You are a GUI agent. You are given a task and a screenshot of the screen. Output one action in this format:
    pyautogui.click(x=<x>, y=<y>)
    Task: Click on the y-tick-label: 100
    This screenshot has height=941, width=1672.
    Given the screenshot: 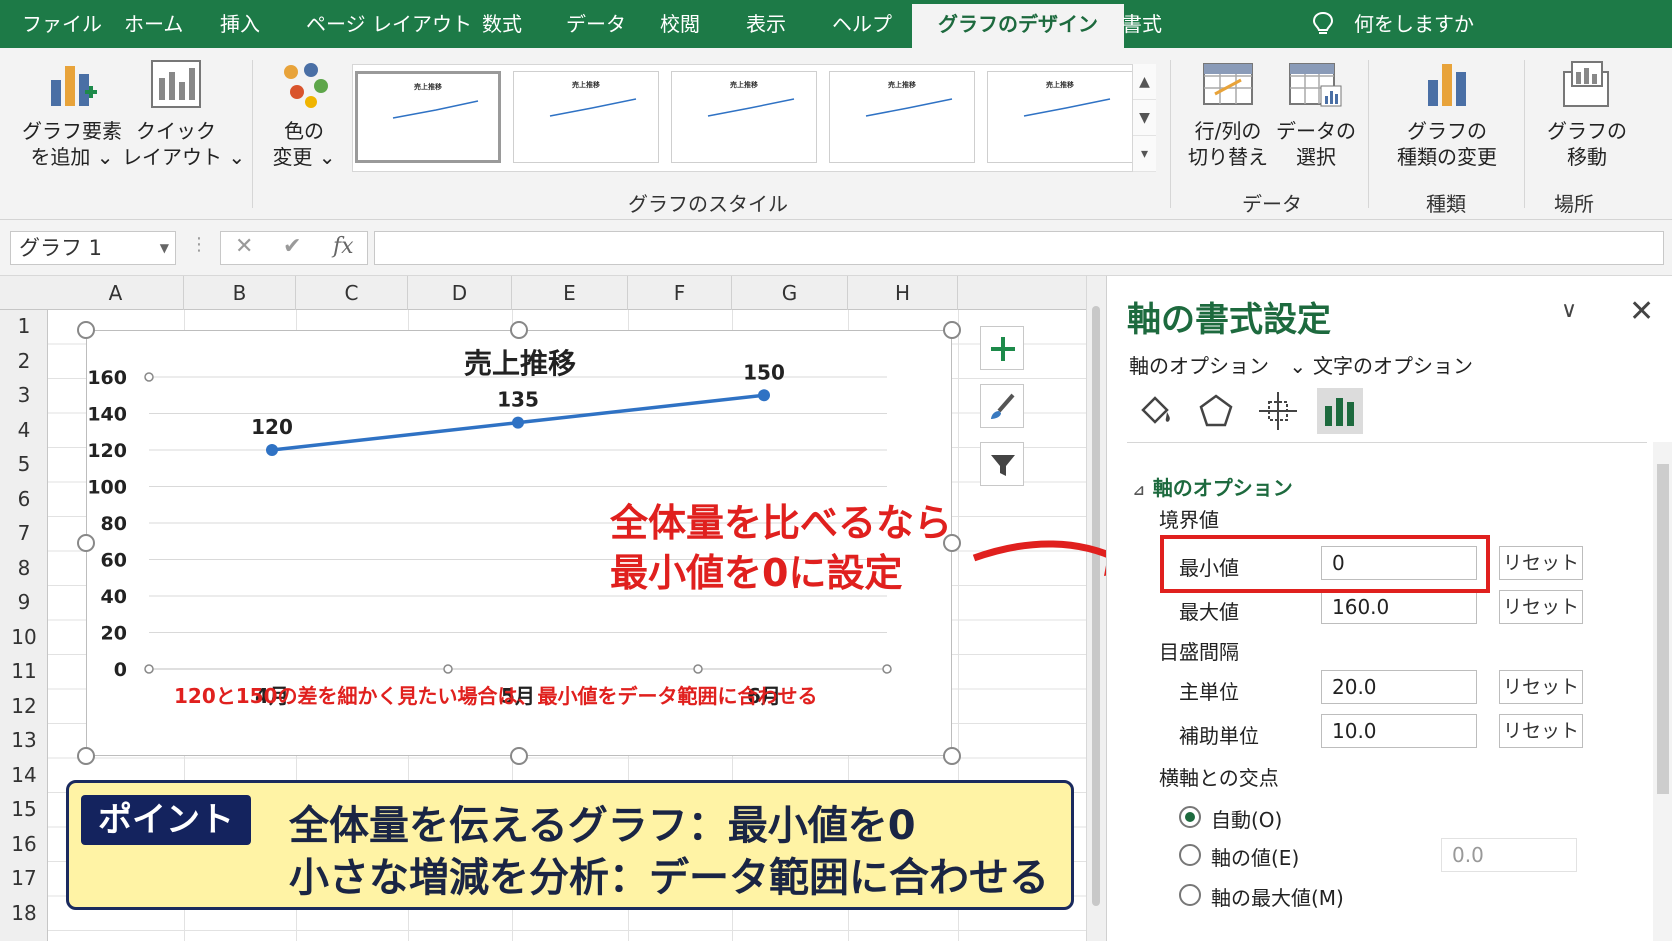 What is the action you would take?
    pyautogui.click(x=107, y=488)
    